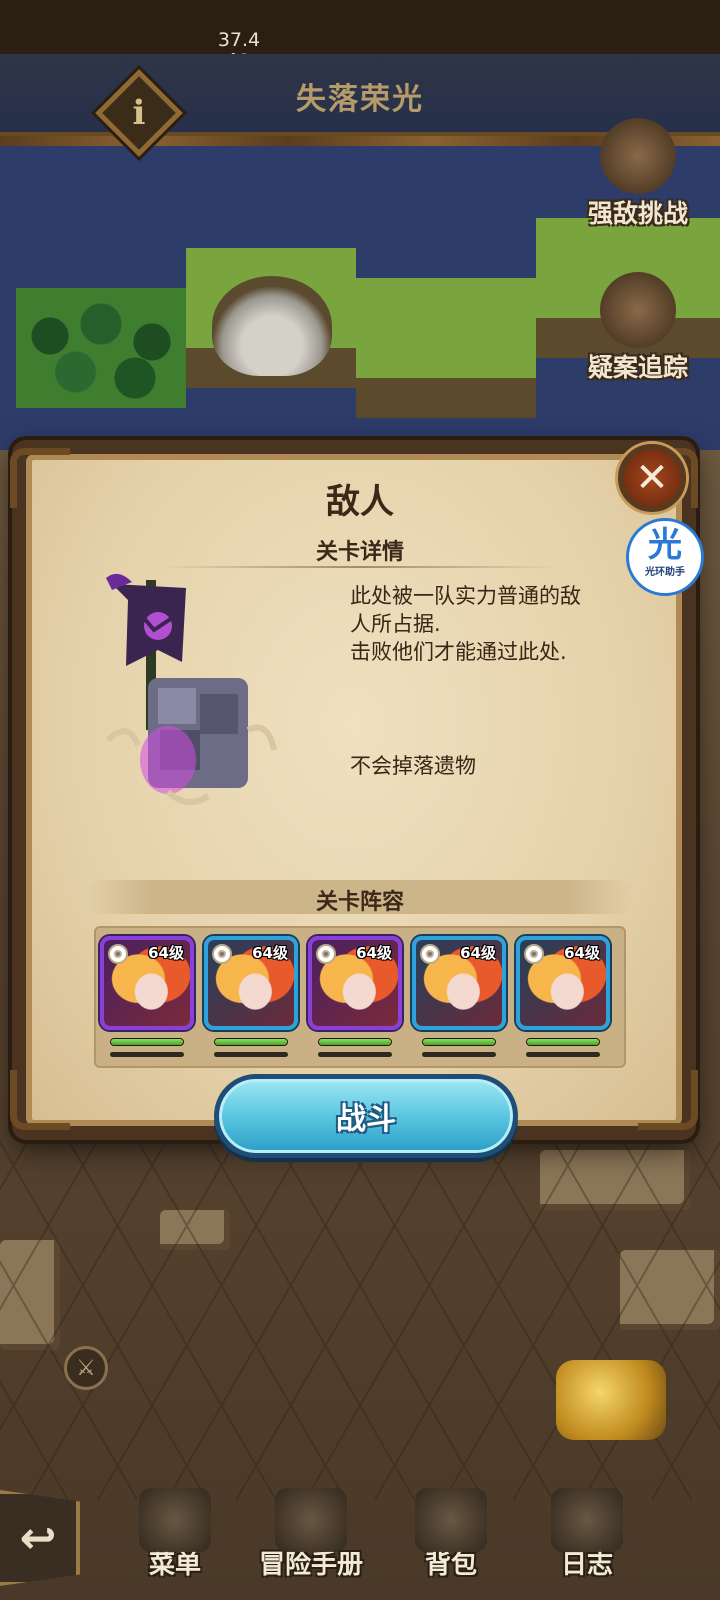 Image resolution: width=720 pixels, height=1600 pixels. Describe the element at coordinates (611, 1400) in the screenshot. I see `treasure-chest-icon` at that location.